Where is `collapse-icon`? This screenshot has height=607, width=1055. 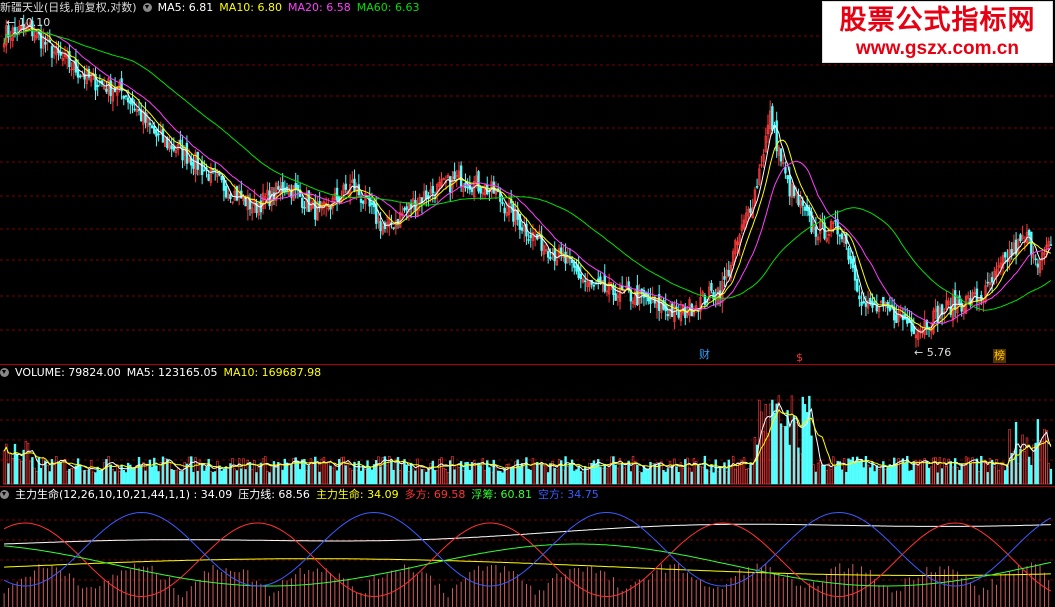 collapse-icon is located at coordinates (147, 7).